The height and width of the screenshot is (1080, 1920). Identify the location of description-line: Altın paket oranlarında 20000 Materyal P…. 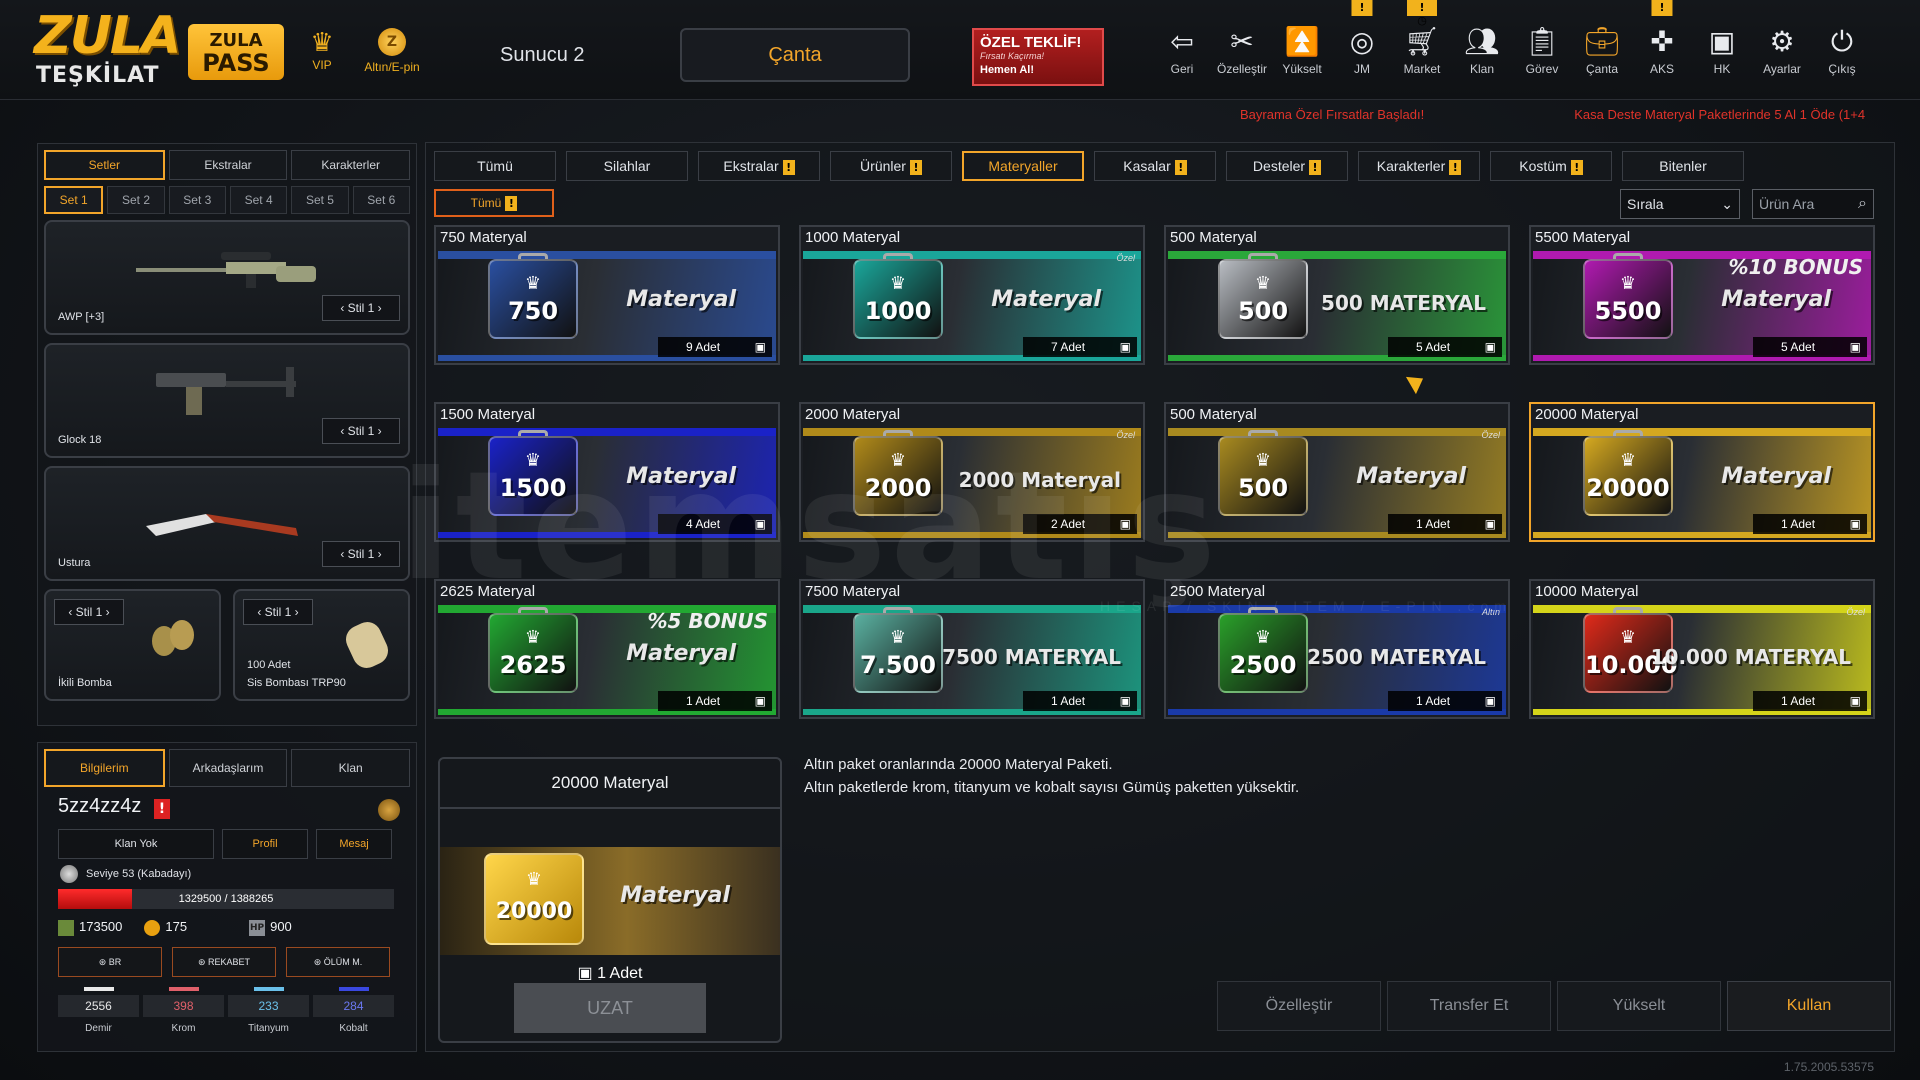
(958, 764).